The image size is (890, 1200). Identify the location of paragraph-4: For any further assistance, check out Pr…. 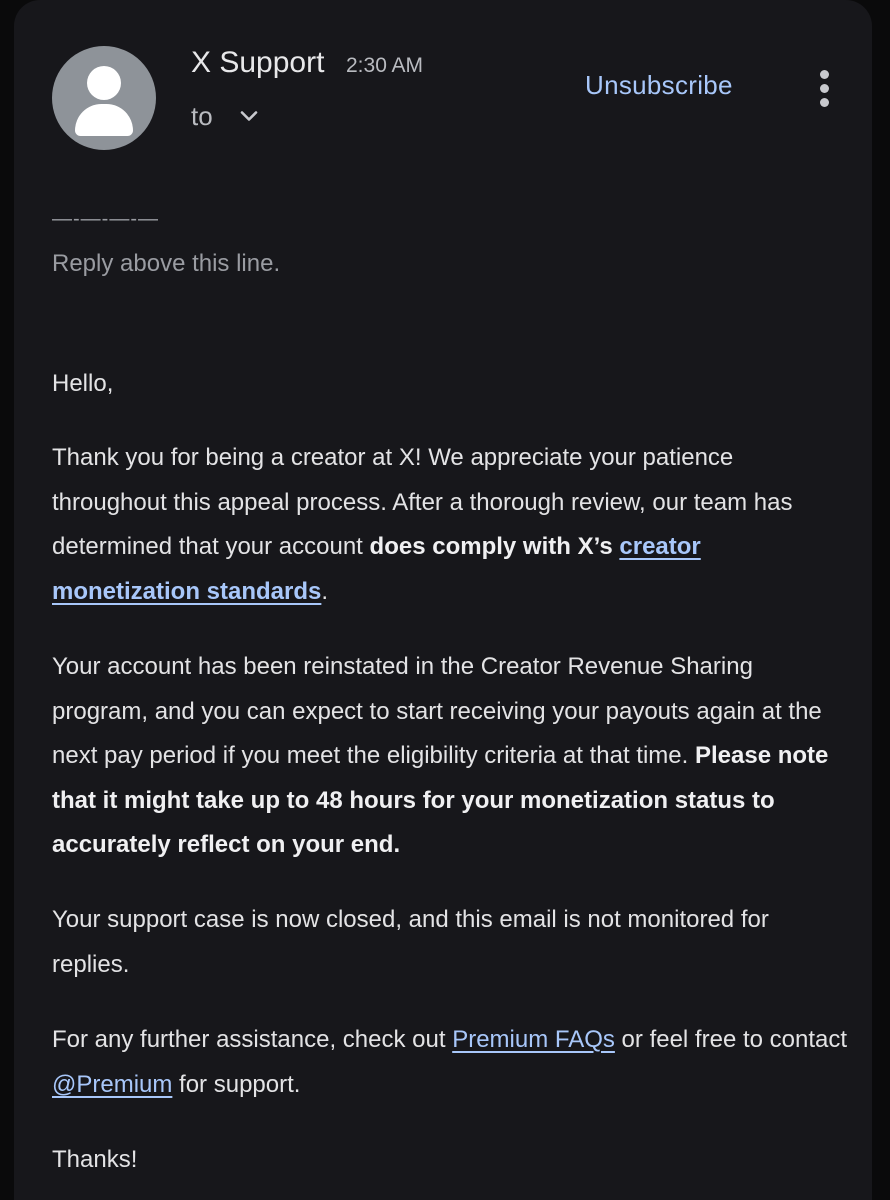
(452, 1062).